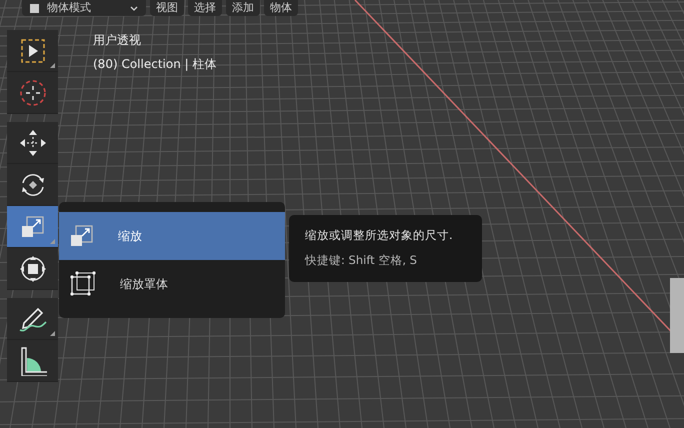 Image resolution: width=684 pixels, height=428 pixels. I want to click on menu-button: 视图, so click(167, 8).